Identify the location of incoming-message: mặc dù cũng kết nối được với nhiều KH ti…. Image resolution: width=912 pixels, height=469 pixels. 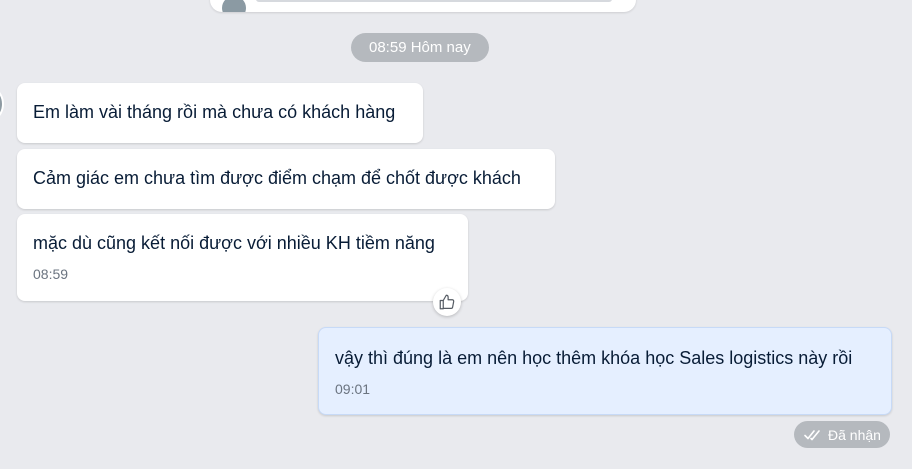
(242, 257).